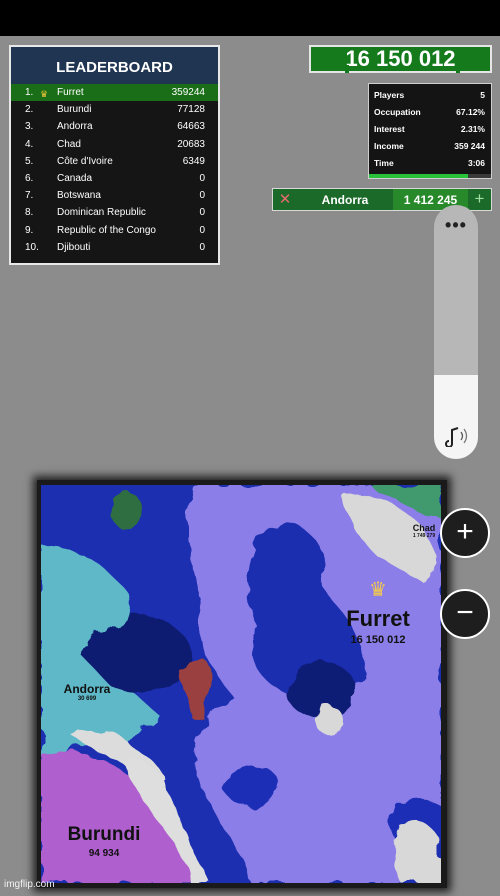  I want to click on time-progress-fill, so click(418, 176).